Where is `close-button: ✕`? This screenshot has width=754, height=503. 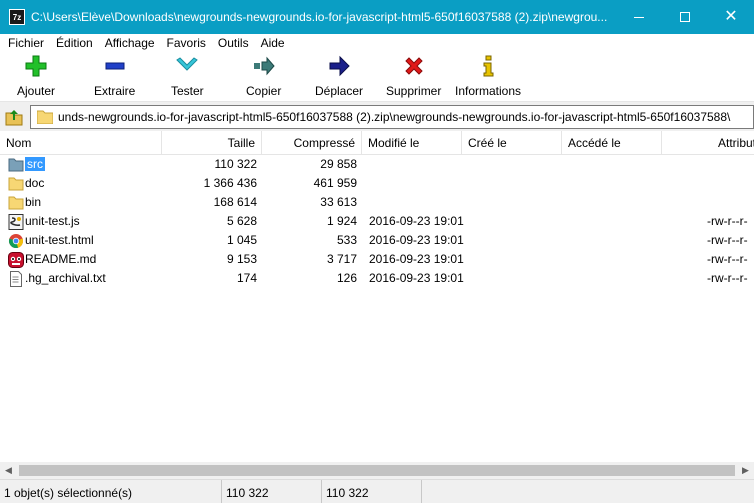
close-button: ✕ is located at coordinates (731, 17).